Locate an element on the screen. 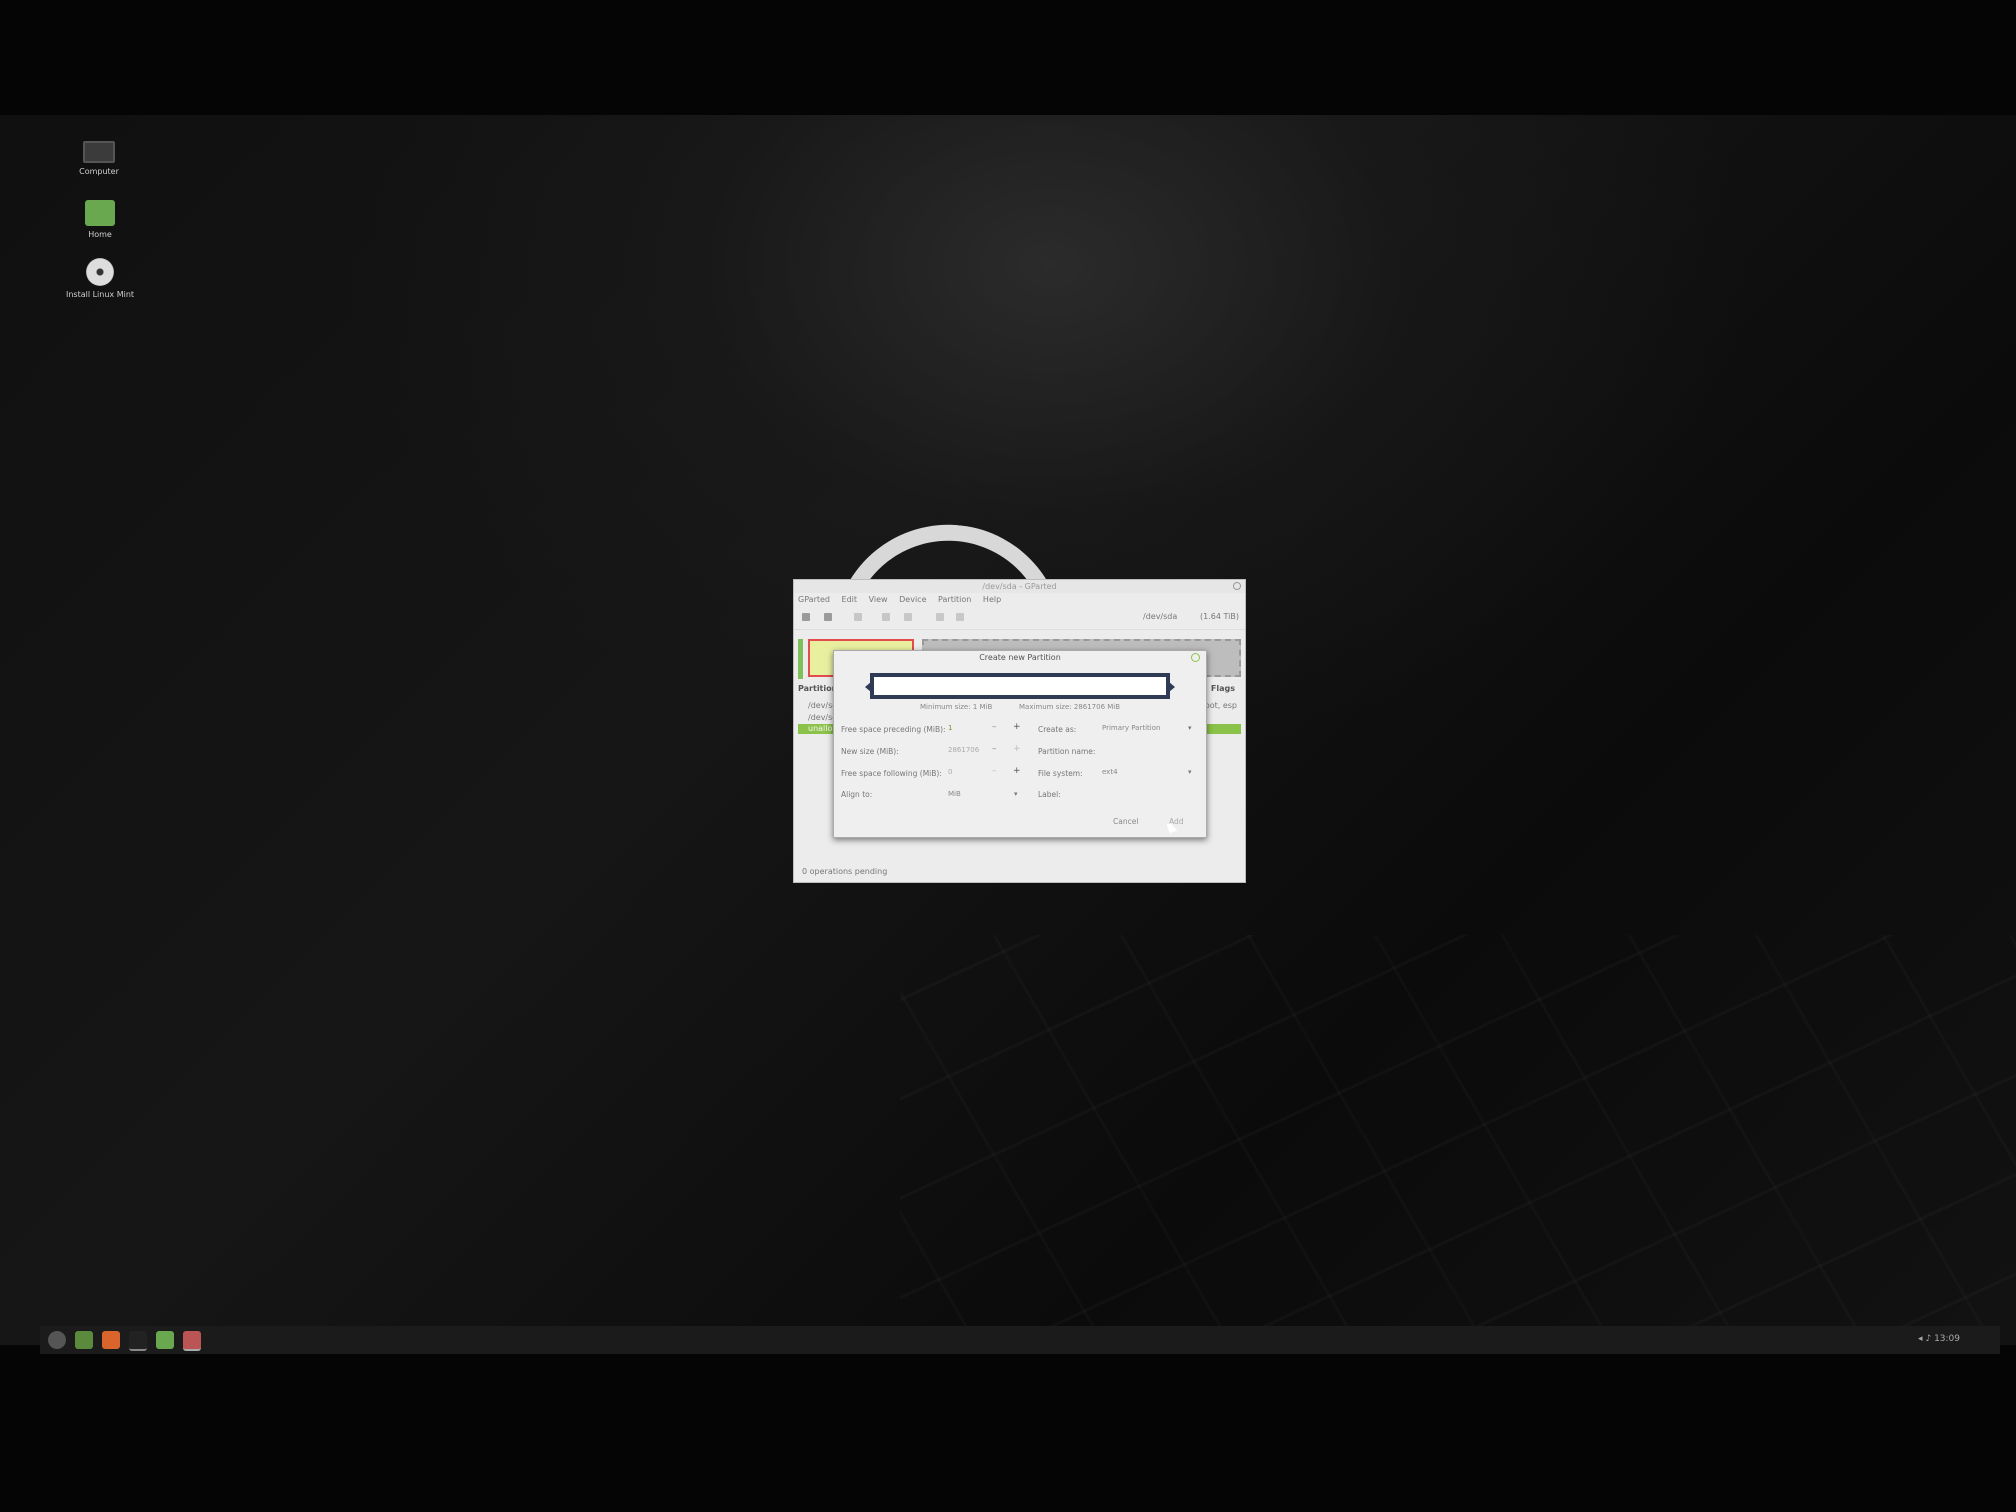 The image size is (2016, 1512). file-system-label: File system: is located at coordinates (1060, 773).